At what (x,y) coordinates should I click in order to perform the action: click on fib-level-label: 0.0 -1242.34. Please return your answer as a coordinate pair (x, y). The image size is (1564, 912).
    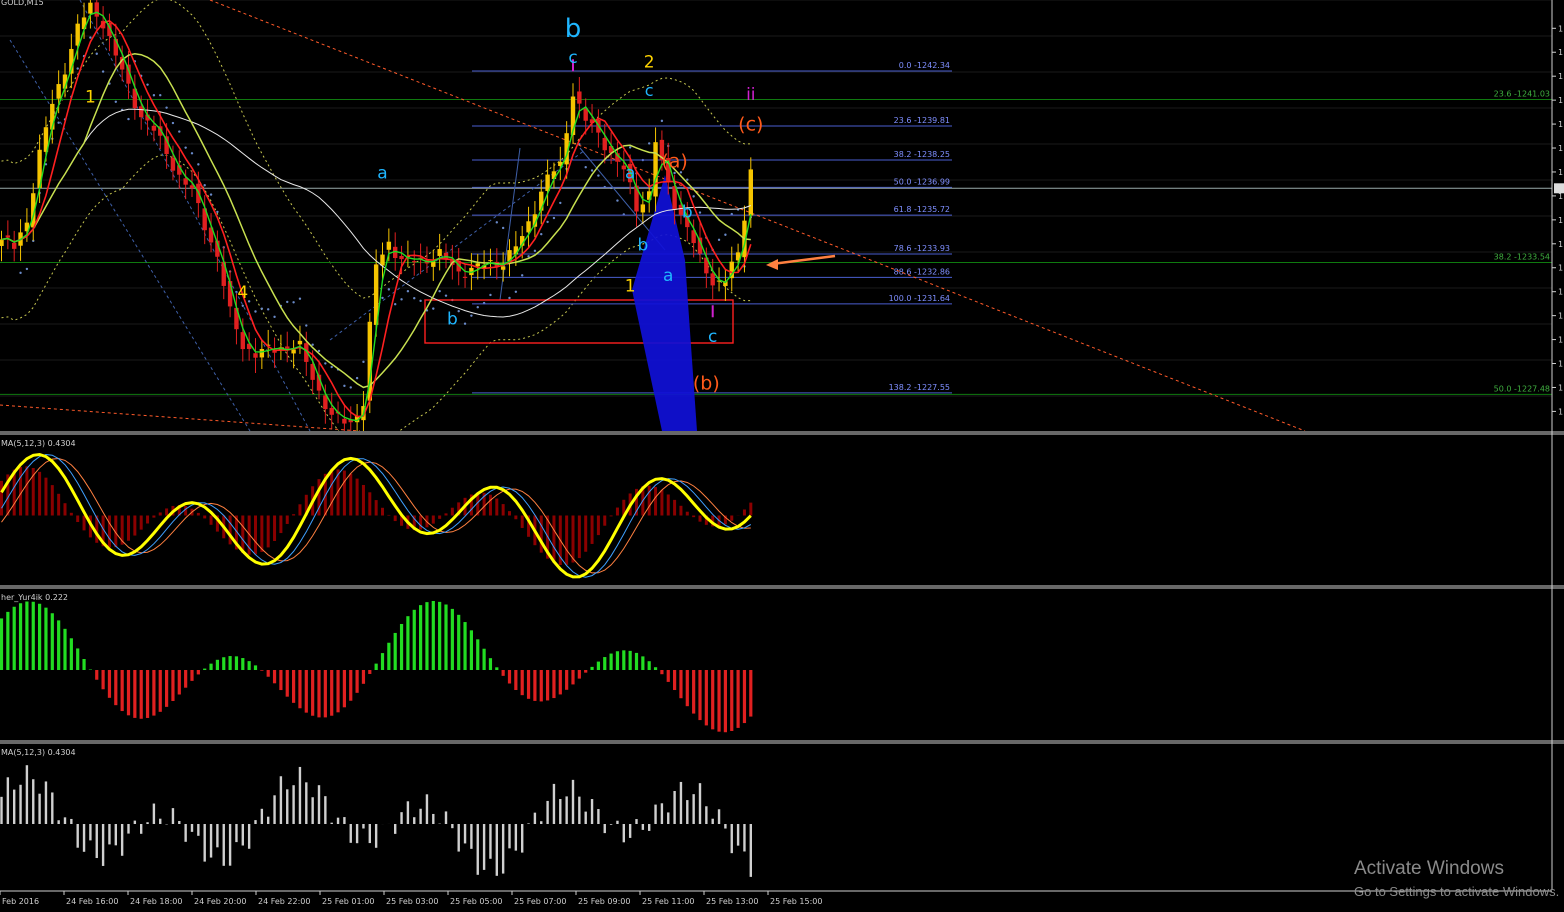
    Looking at the image, I should click on (924, 65).